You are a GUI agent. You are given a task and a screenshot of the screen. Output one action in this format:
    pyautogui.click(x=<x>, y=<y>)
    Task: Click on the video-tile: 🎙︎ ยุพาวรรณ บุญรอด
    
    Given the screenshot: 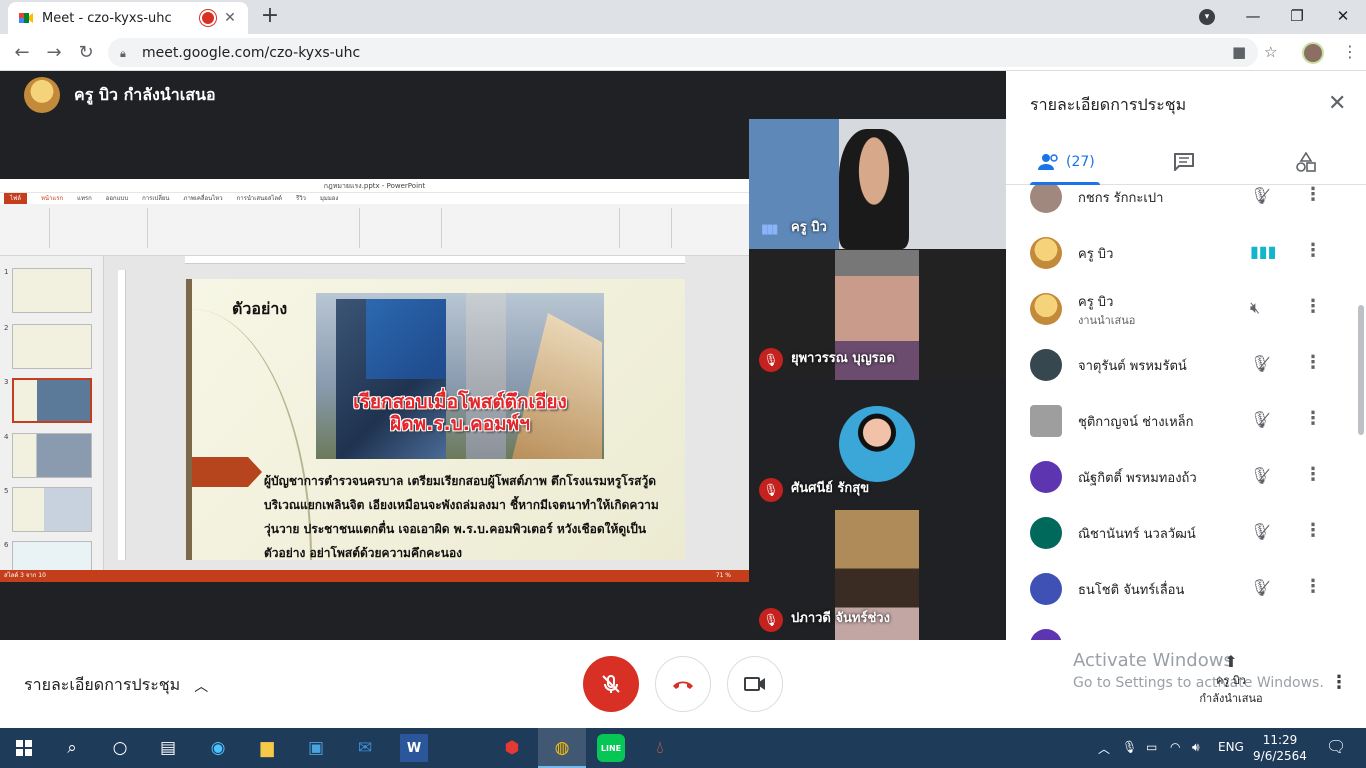 What is the action you would take?
    pyautogui.click(x=877, y=315)
    